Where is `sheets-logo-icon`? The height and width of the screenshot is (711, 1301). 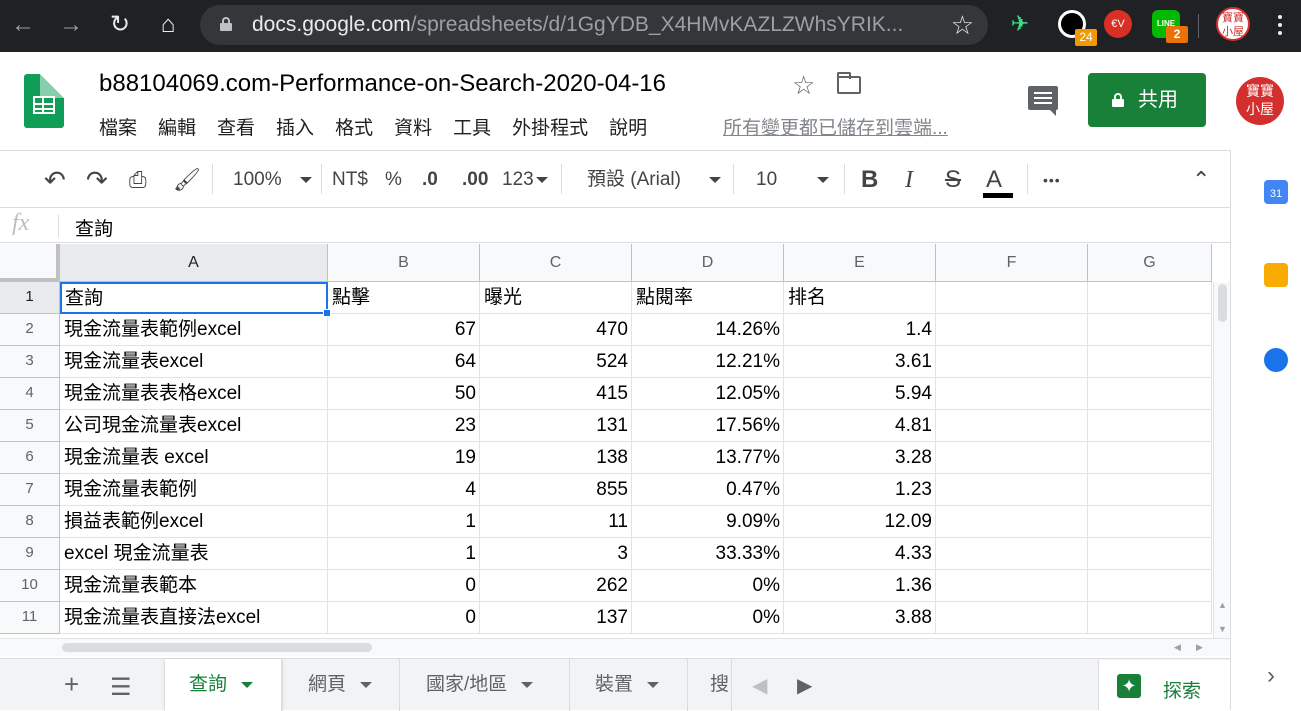 sheets-logo-icon is located at coordinates (44, 101).